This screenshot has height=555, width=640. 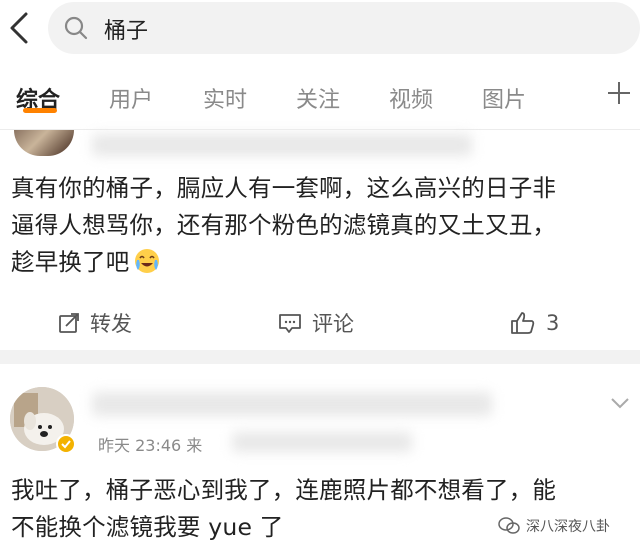 What do you see at coordinates (284, 490) in the screenshot?
I see `post-line: 我吐了，桶子恶心到我了，连鹿照片都不想看了，能` at bounding box center [284, 490].